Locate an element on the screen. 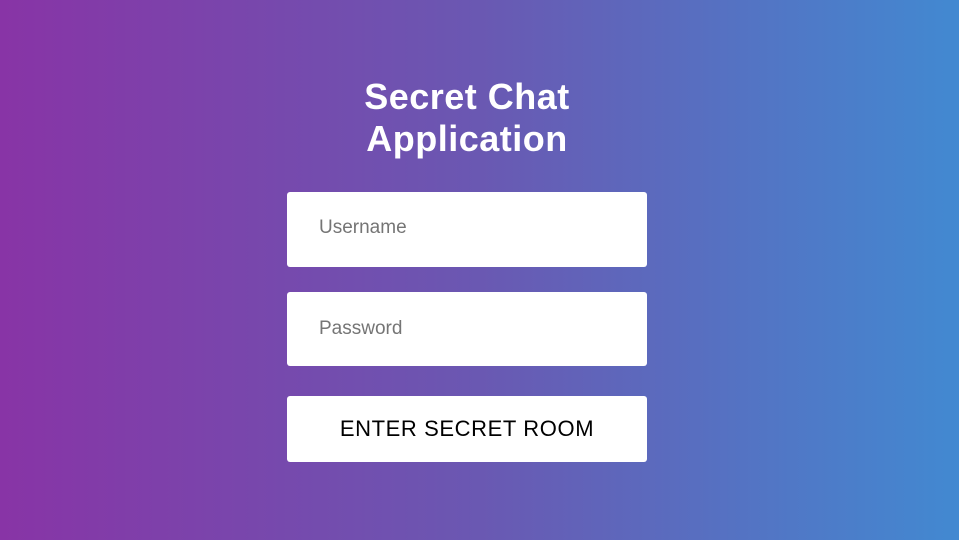  page-title-line-1: Secret Chat is located at coordinates (467, 96).